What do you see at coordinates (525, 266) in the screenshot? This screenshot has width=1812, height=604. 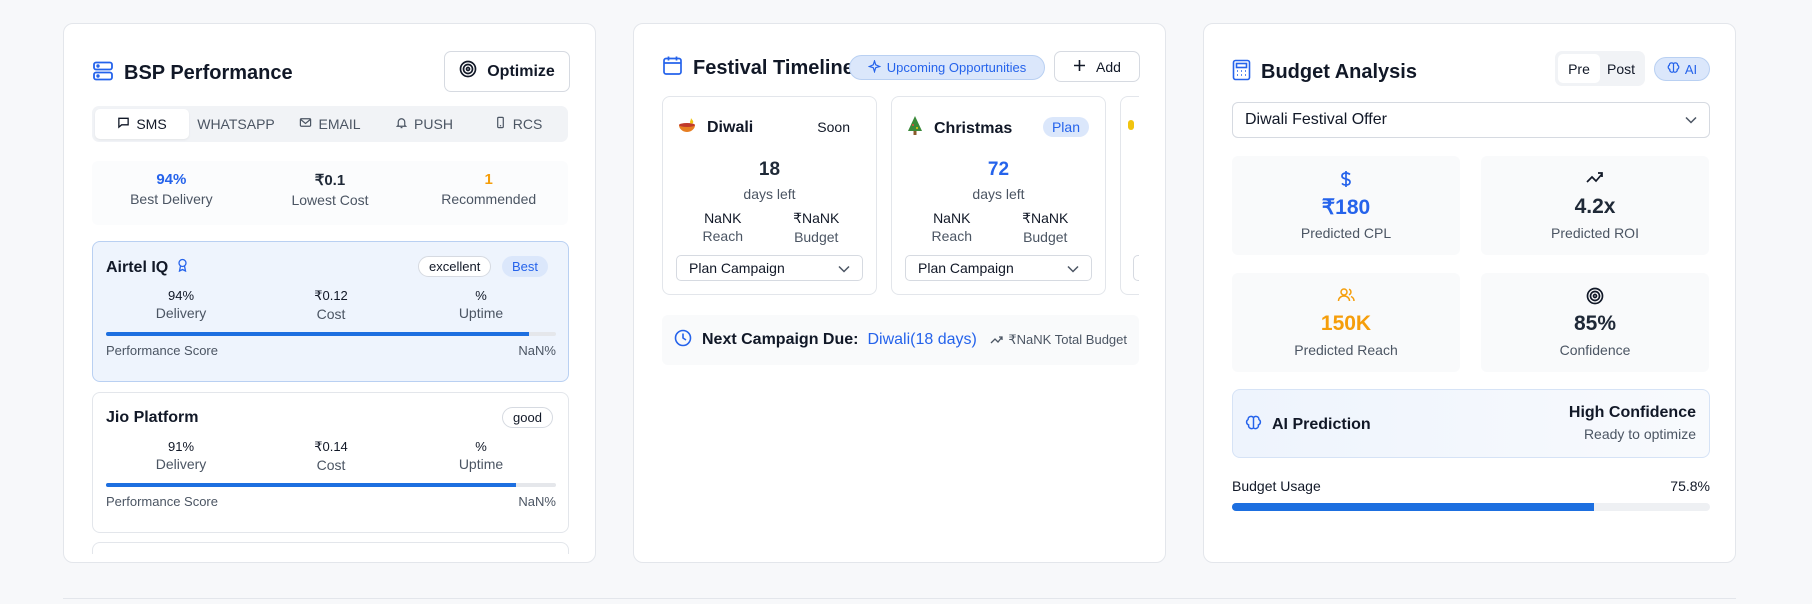 I see `best-badge: Best` at bounding box center [525, 266].